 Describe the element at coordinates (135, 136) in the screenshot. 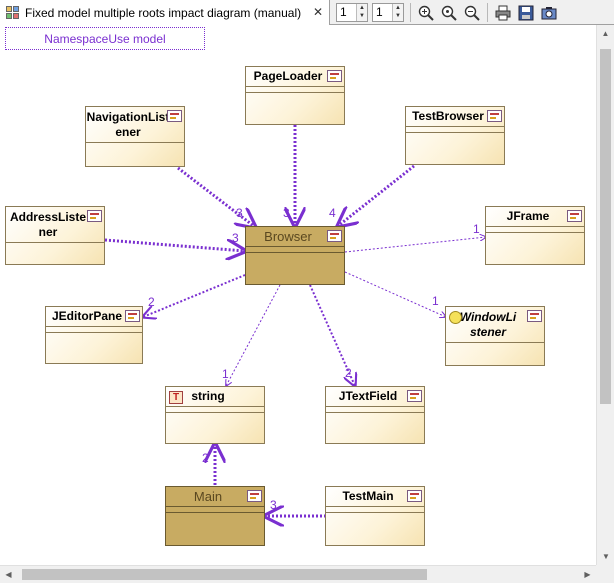

I see `class-navigationlistener: NavigationList ener` at that location.